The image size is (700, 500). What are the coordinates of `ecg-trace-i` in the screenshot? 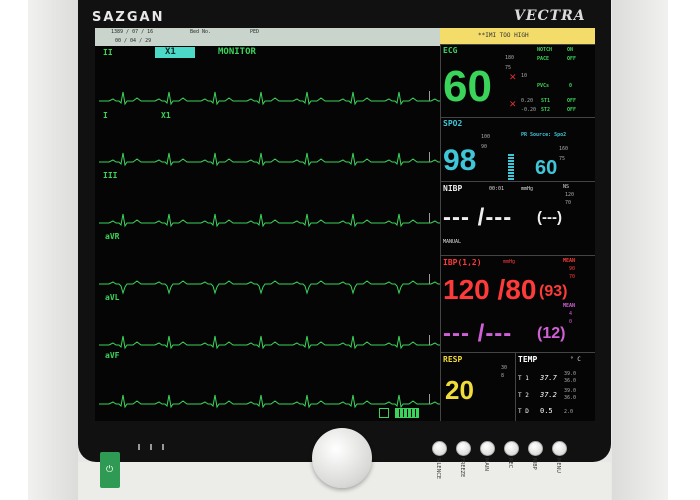 It's located at (283, 159).